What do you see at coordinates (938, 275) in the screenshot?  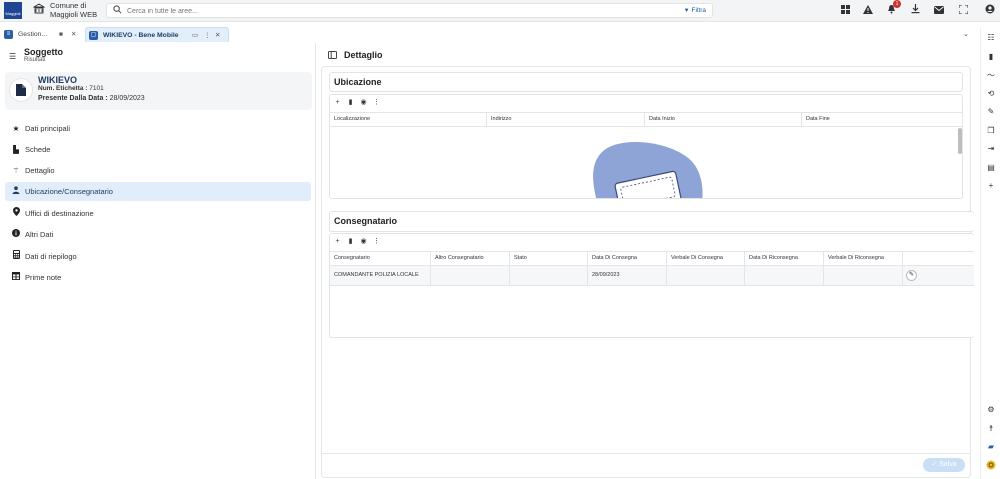 I see `cell-actions: ✎` at bounding box center [938, 275].